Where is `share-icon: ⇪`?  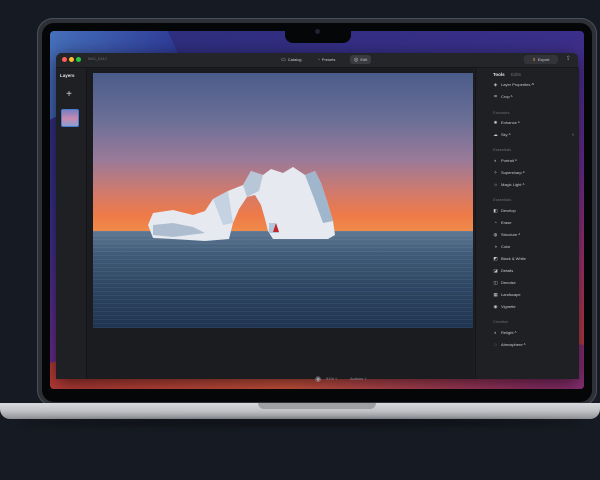 share-icon: ⇪ is located at coordinates (568, 59).